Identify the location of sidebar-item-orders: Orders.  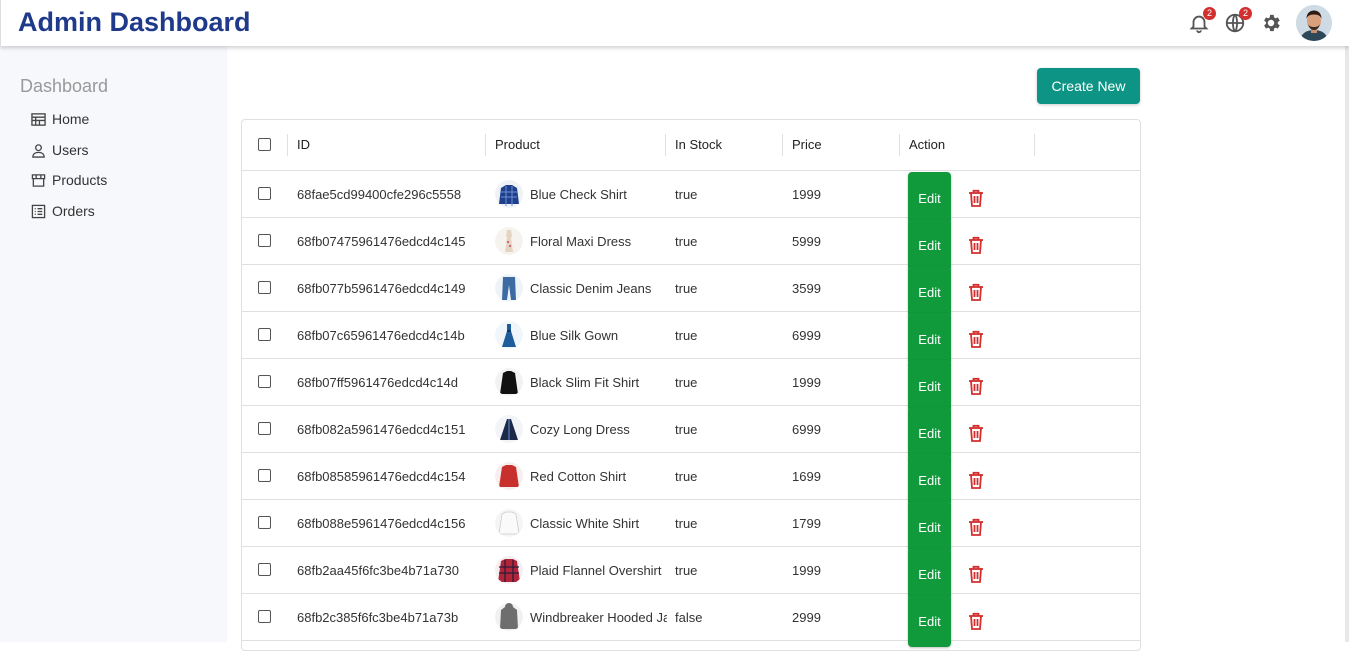
(63, 211).